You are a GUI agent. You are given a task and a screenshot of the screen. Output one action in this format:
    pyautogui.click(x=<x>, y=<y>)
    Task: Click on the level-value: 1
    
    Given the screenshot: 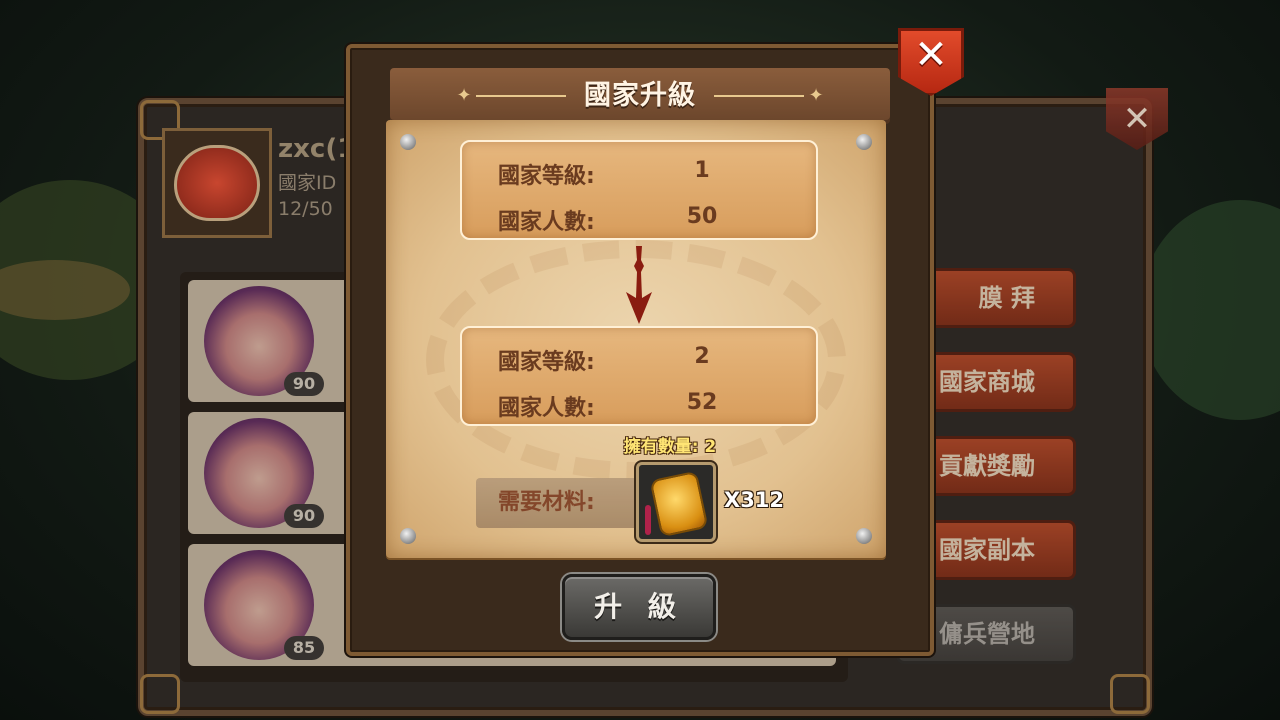 What is the action you would take?
    pyautogui.click(x=702, y=170)
    